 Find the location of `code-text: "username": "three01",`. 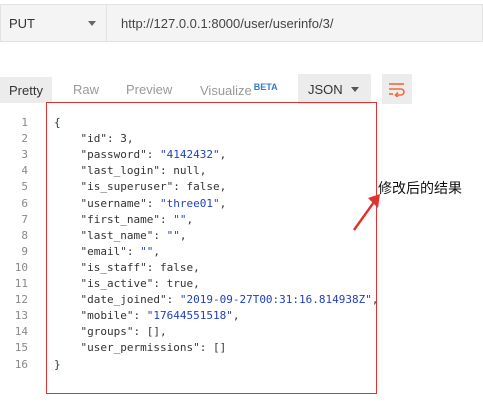

code-text: "username": "three01", is located at coordinates (140, 204).